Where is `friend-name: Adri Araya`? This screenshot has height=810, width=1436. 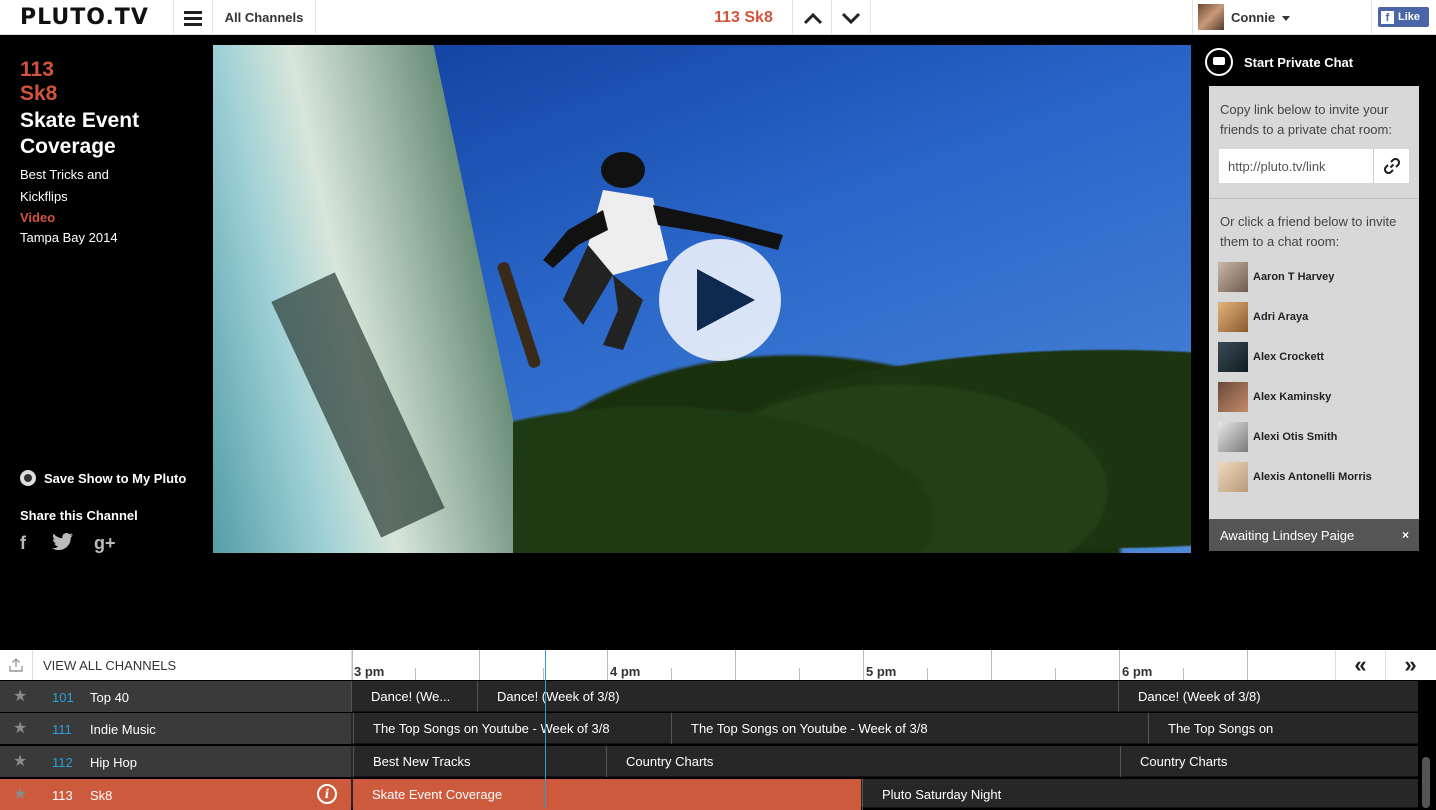 friend-name: Adri Araya is located at coordinates (1281, 317).